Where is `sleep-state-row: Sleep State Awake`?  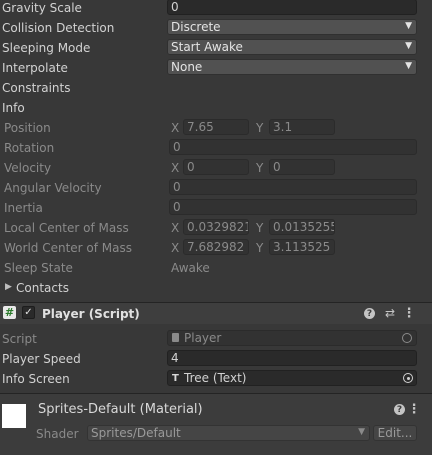
sleep-state-row: Sleep State Awake is located at coordinates (216, 268).